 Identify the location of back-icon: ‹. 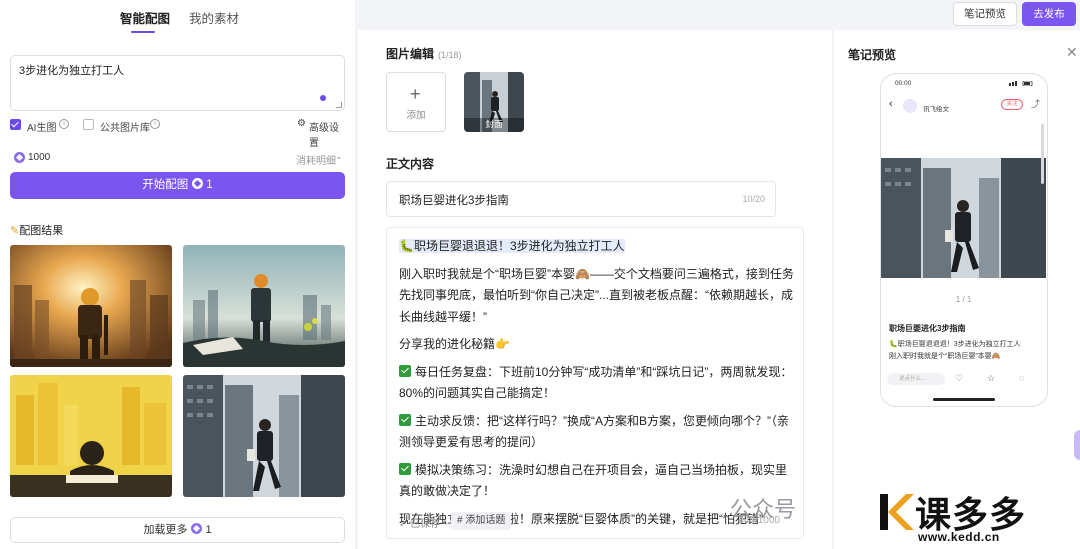
(891, 104).